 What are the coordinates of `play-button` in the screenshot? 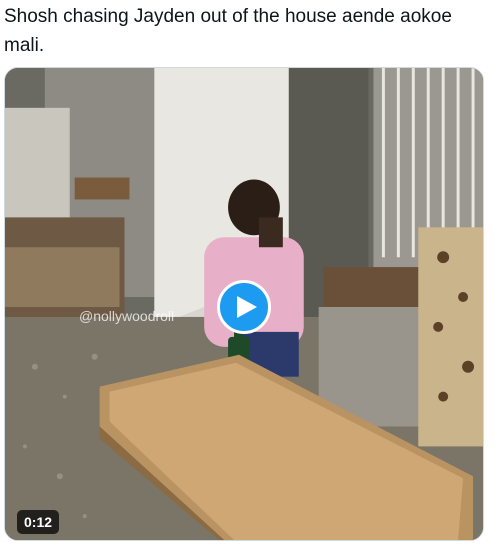 It's located at (244, 307).